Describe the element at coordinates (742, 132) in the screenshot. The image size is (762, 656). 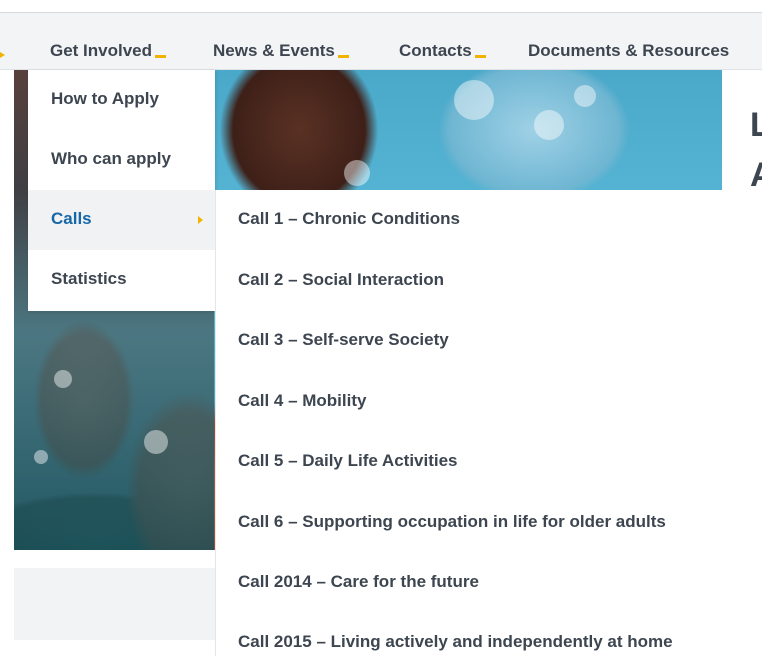
I see `hero-title-partial: L A` at that location.